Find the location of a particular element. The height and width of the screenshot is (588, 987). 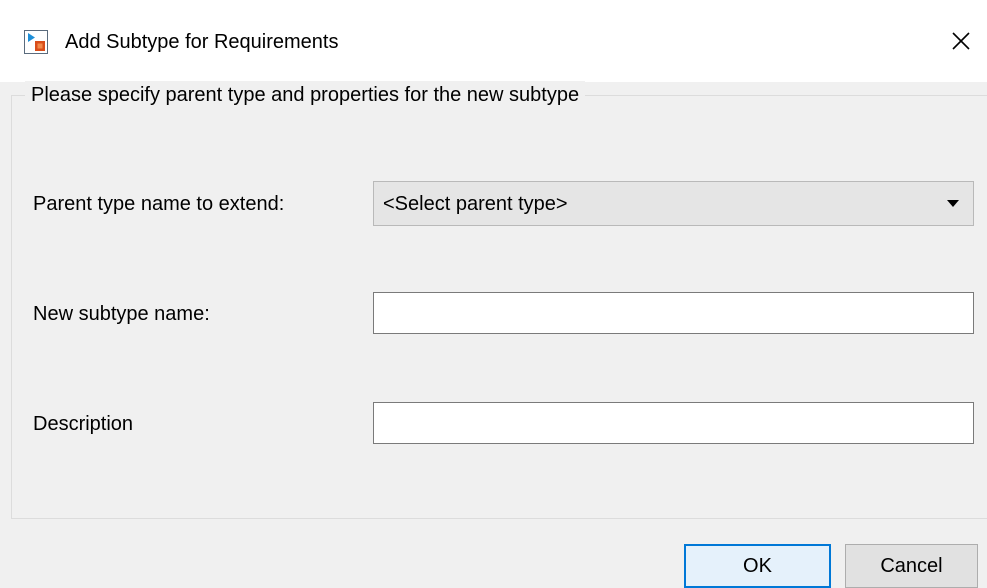

parent-type-dropdown: <Select parent type> is located at coordinates (673, 203).